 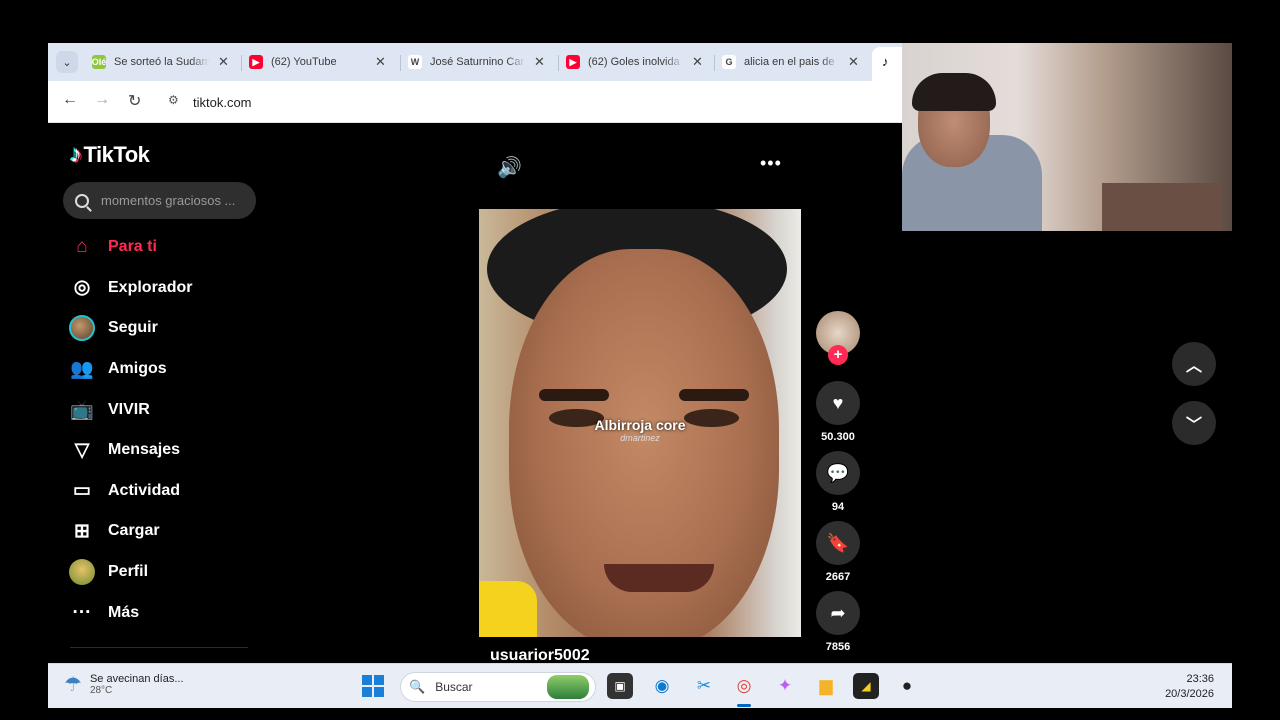 I want to click on tab-title: (62) YouTube, so click(x=304, y=62).